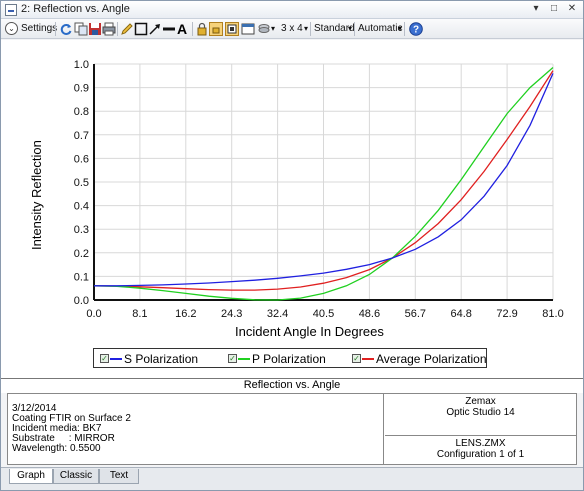  Describe the element at coordinates (11, 10) in the screenshot. I see `window-icon` at that location.